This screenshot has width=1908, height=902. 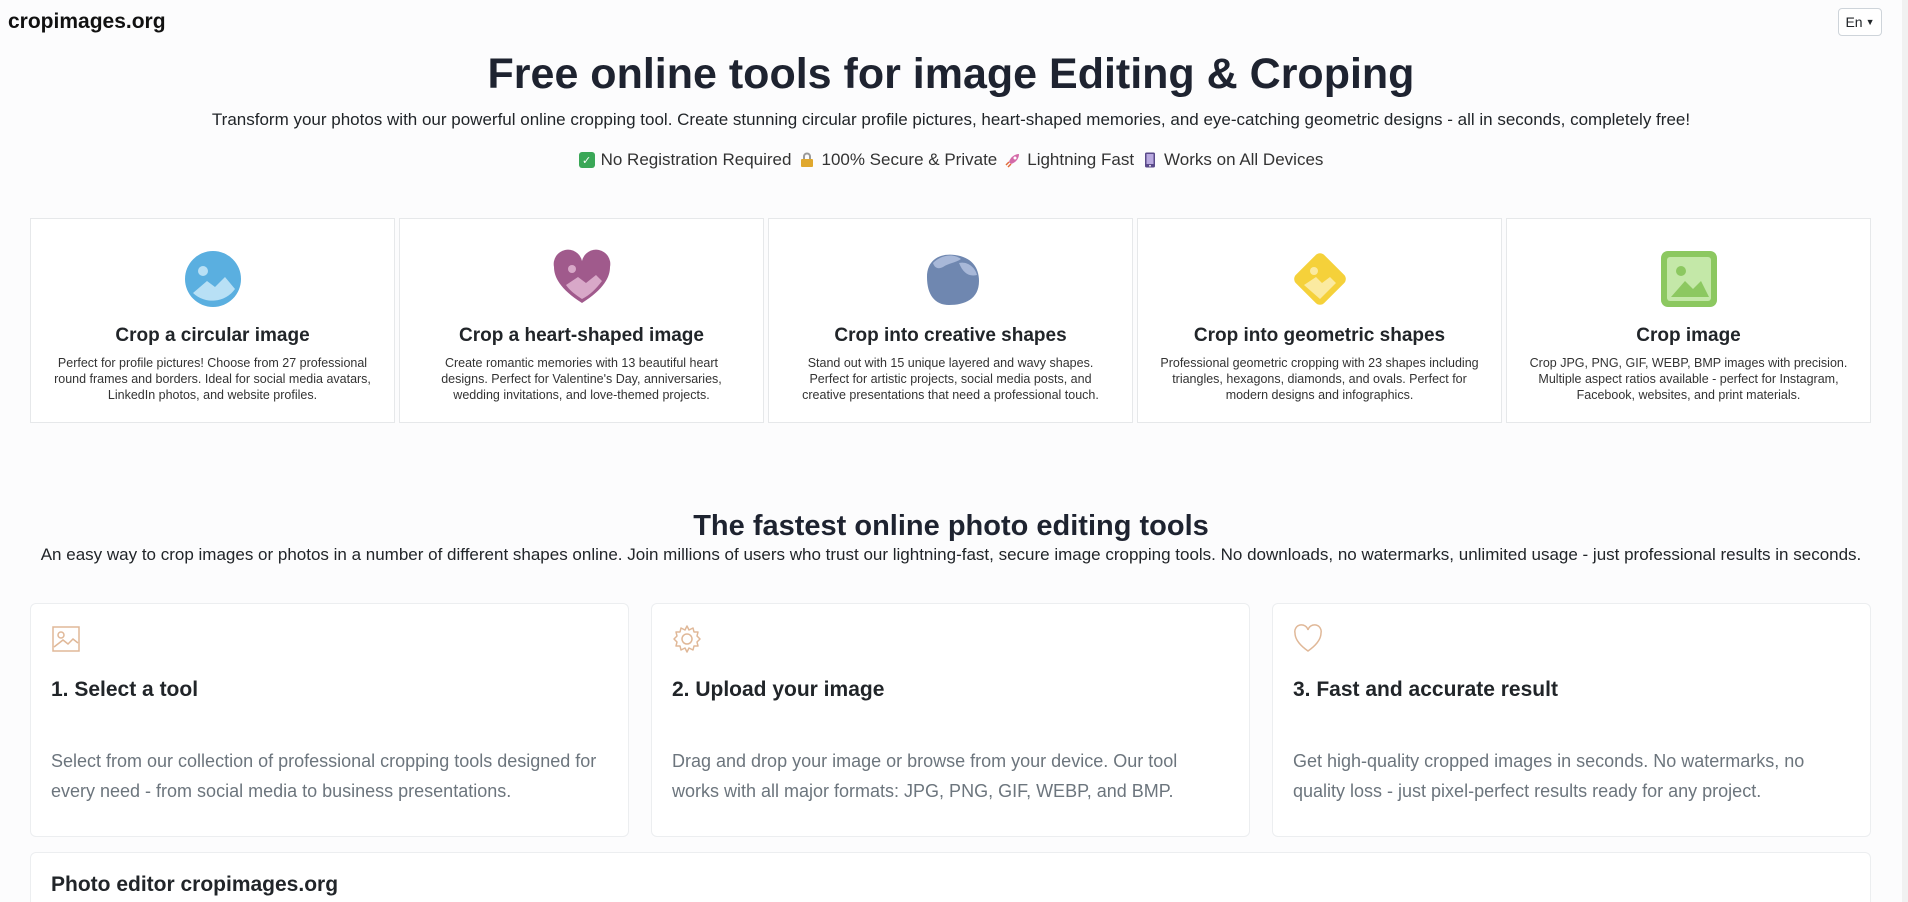 What do you see at coordinates (1081, 159) in the screenshot?
I see `feature-label: Lightning Fast` at bounding box center [1081, 159].